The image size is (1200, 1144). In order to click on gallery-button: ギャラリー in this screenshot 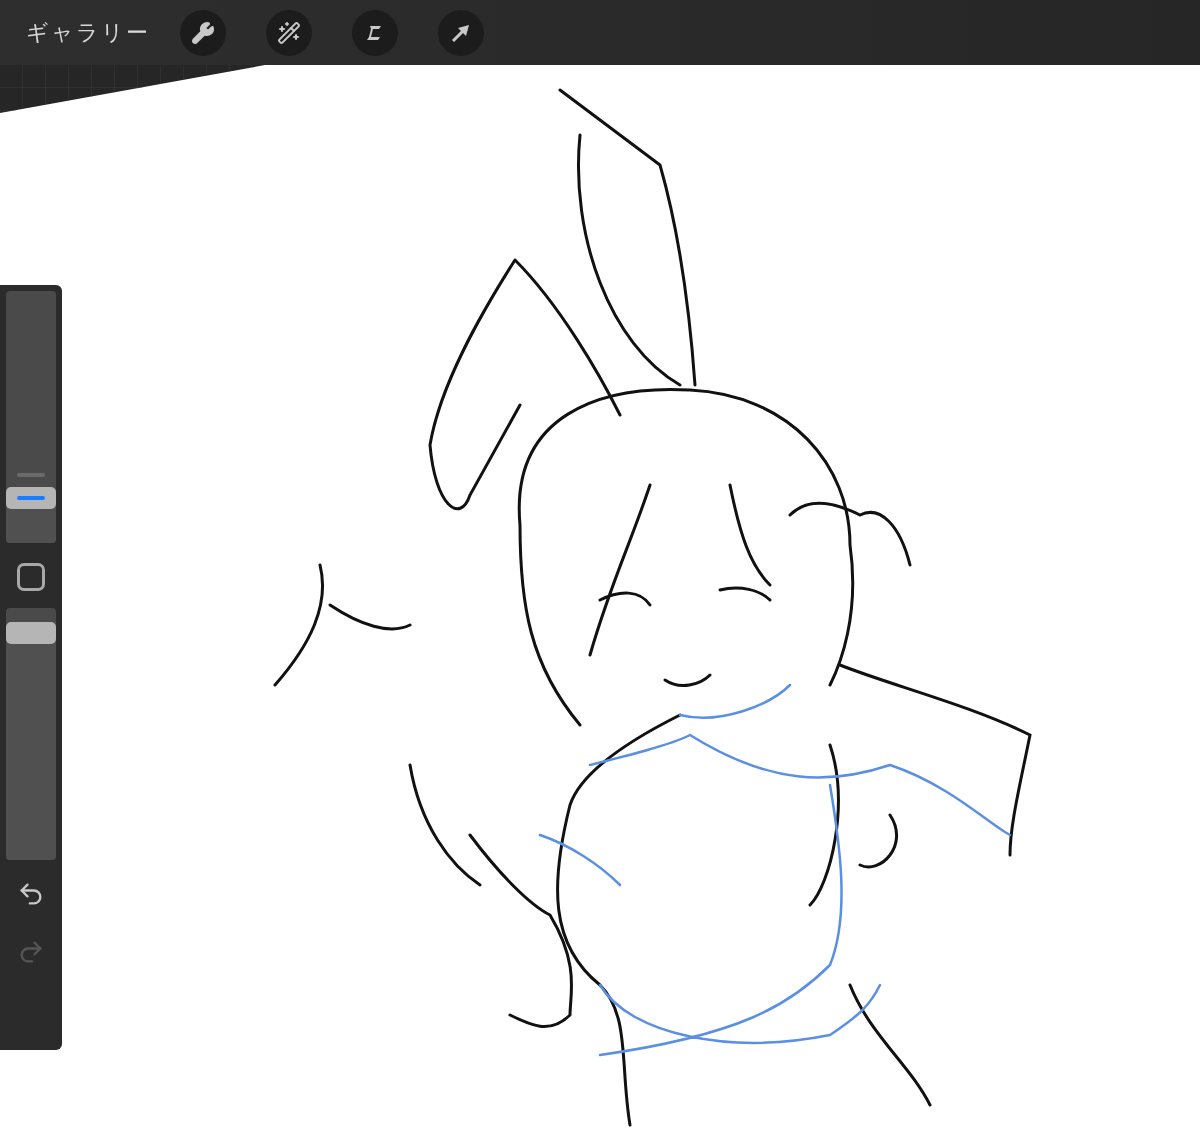, I will do `click(88, 32)`.